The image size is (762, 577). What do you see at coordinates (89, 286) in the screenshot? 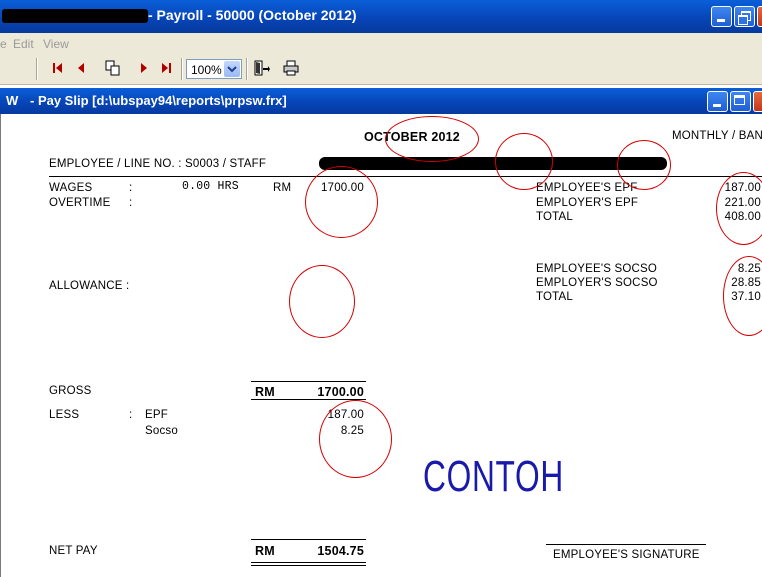
I see `allowance-label: ALLOWANCE :` at bounding box center [89, 286].